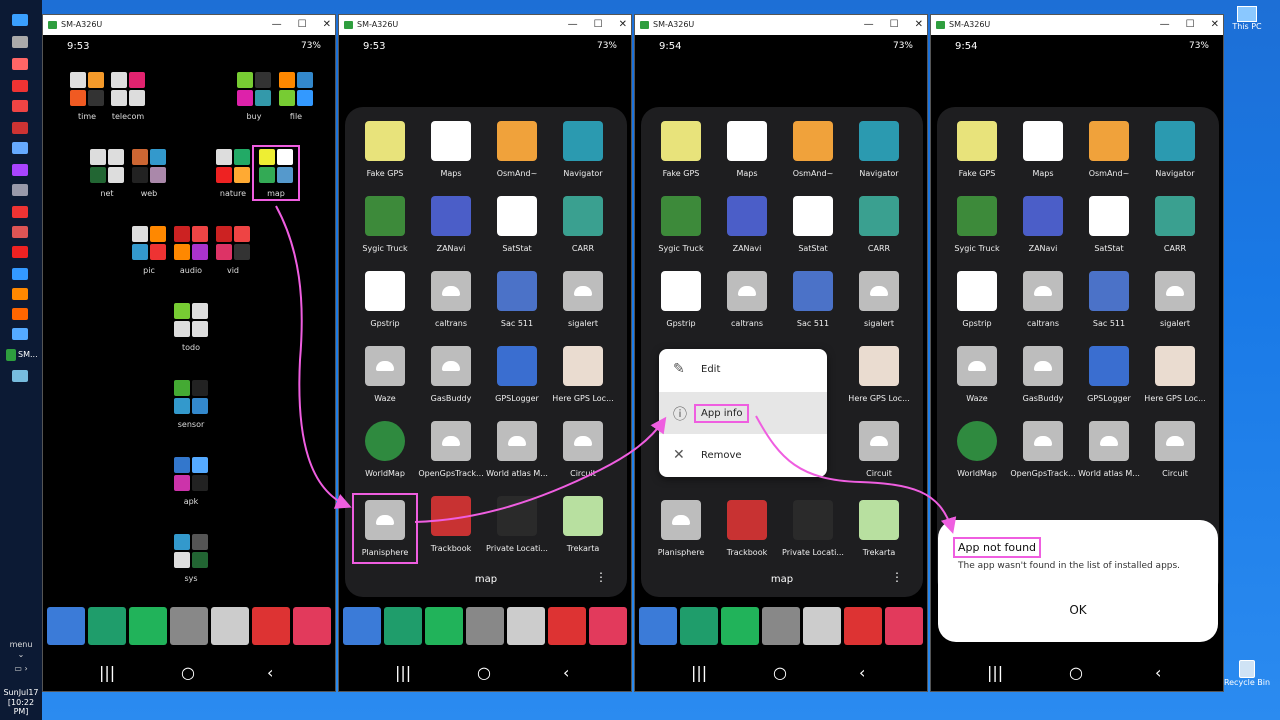  What do you see at coordinates (897, 577) in the screenshot?
I see `more-options-icon: ⋮` at bounding box center [897, 577].